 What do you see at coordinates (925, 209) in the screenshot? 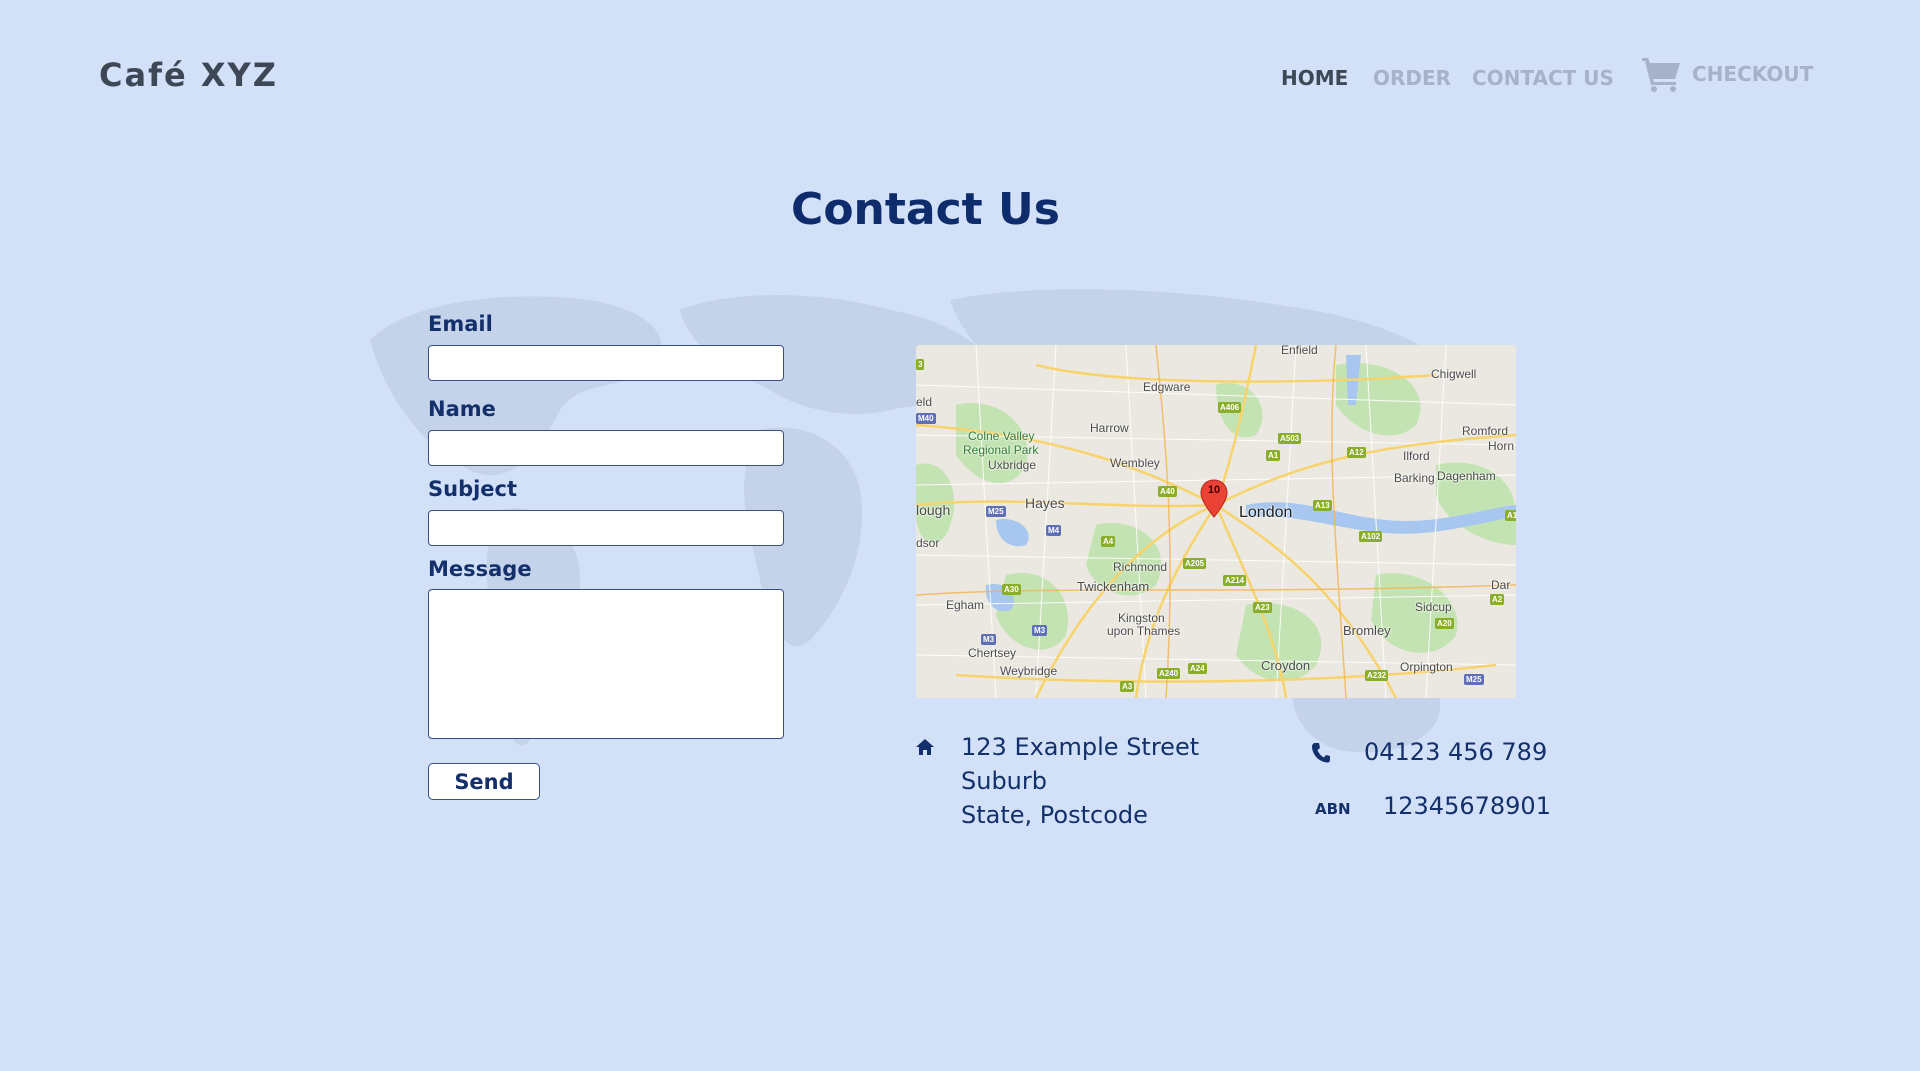
I see `page-title: Contact Us` at bounding box center [925, 209].